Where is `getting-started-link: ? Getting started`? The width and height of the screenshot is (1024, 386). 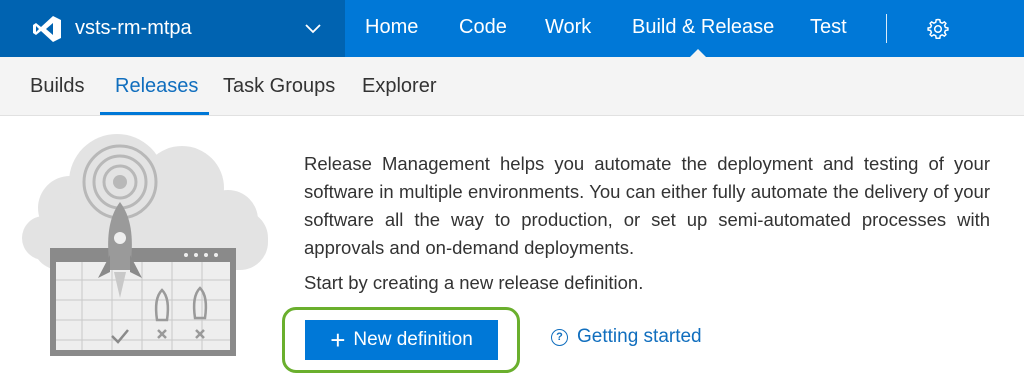
getting-started-link: ? Getting started is located at coordinates (626, 337).